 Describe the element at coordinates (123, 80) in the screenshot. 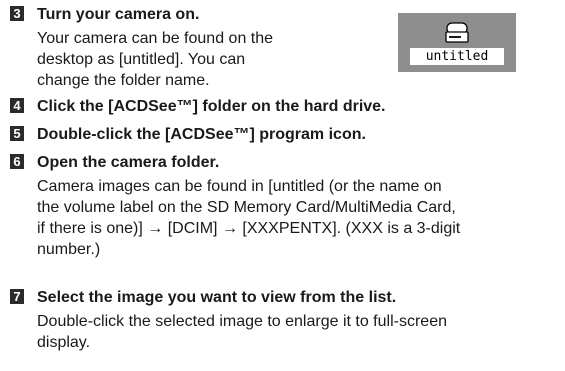

I see `step-body-line: change the folder name.` at that location.